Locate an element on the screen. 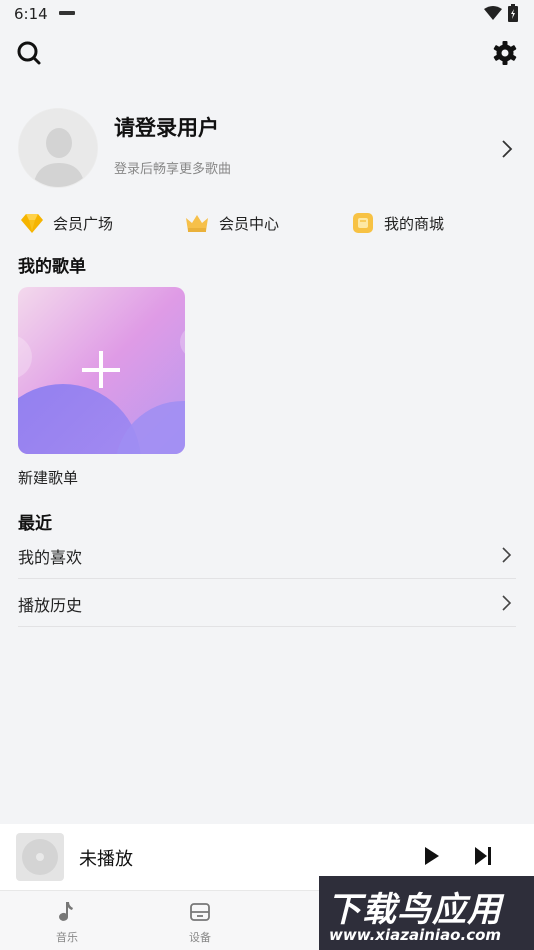 The image size is (534, 950). music-note-icon is located at coordinates (66, 911).